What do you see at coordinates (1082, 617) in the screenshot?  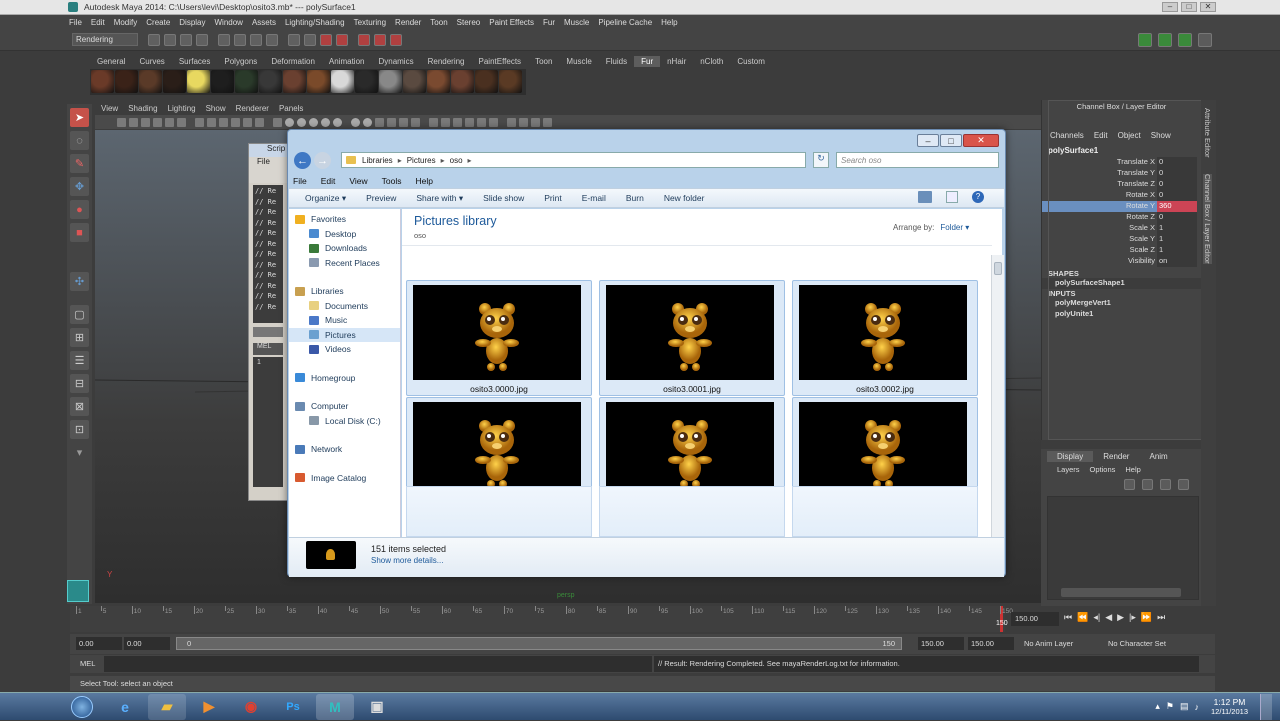 I see `step-back-key-icon: ⏪` at bounding box center [1082, 617].